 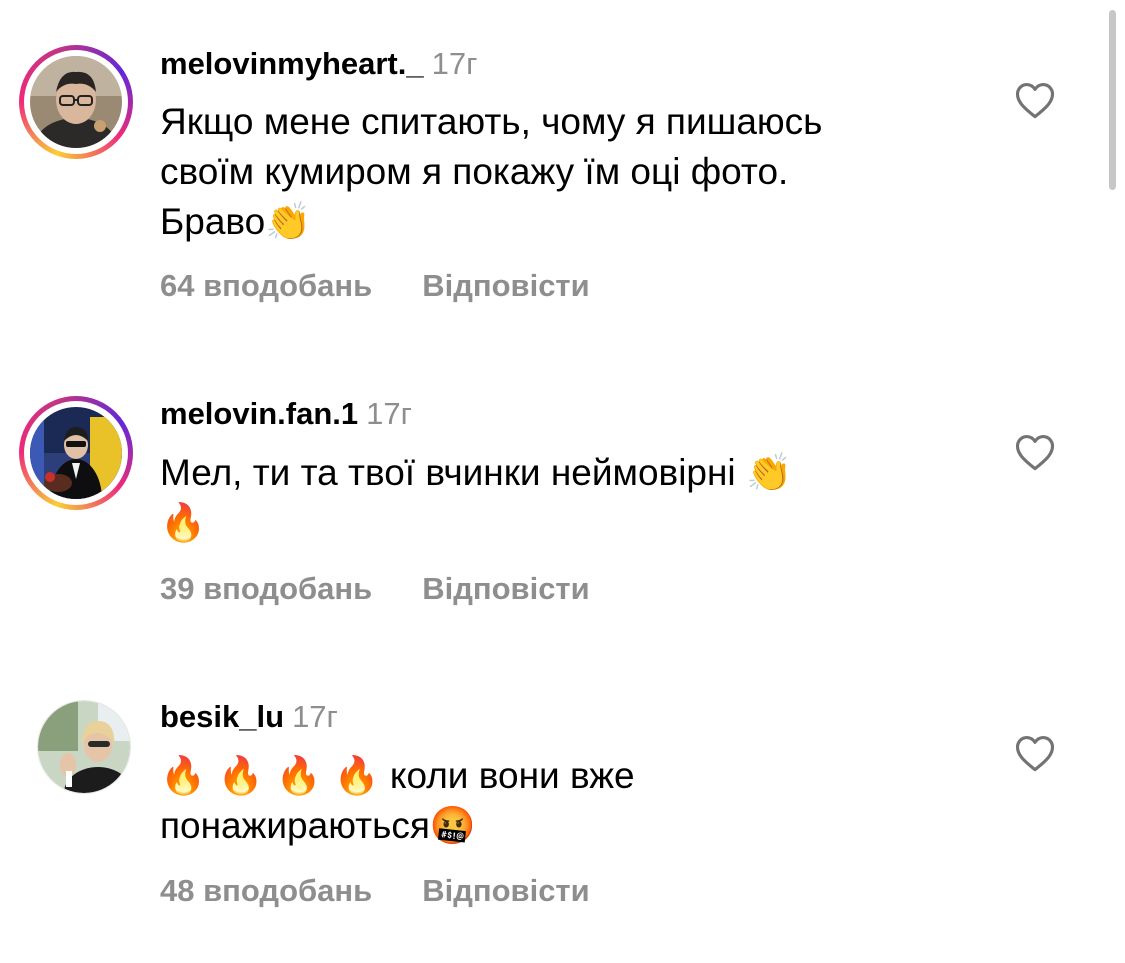 What do you see at coordinates (1112, 100) in the screenshot?
I see `scrollbar` at bounding box center [1112, 100].